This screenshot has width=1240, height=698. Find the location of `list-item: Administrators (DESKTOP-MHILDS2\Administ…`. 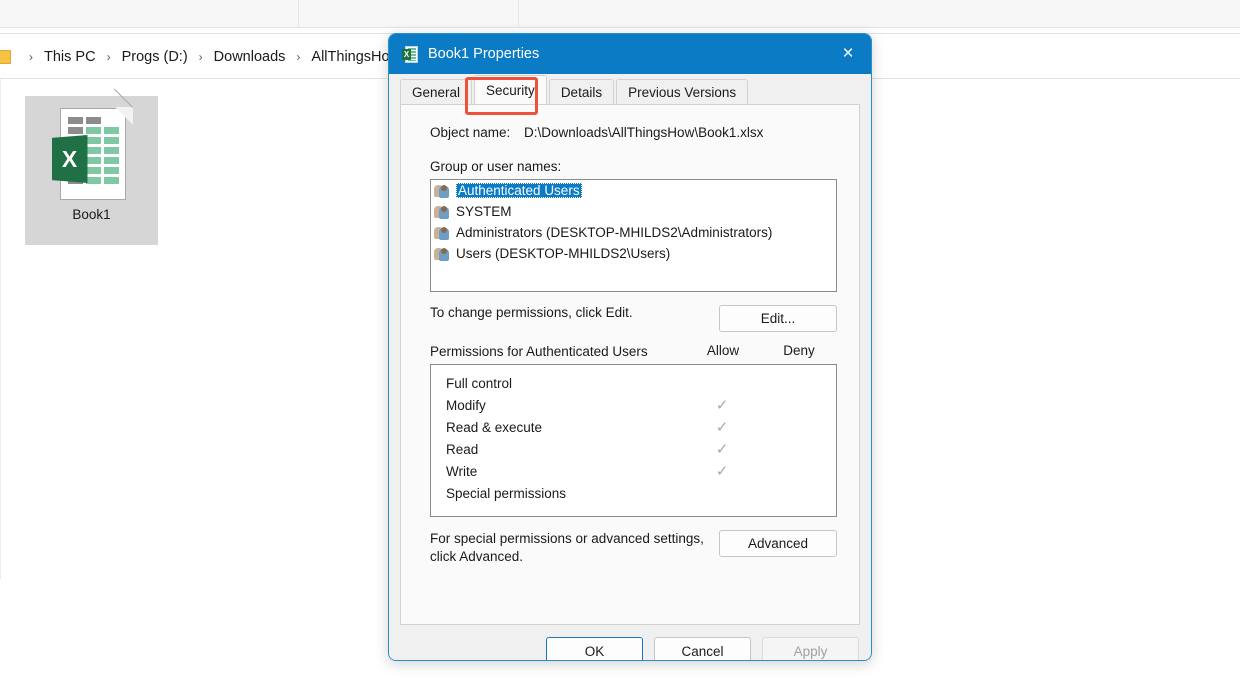

list-item: Administrators (DESKTOP-MHILDS2\Administ… is located at coordinates (633, 232).